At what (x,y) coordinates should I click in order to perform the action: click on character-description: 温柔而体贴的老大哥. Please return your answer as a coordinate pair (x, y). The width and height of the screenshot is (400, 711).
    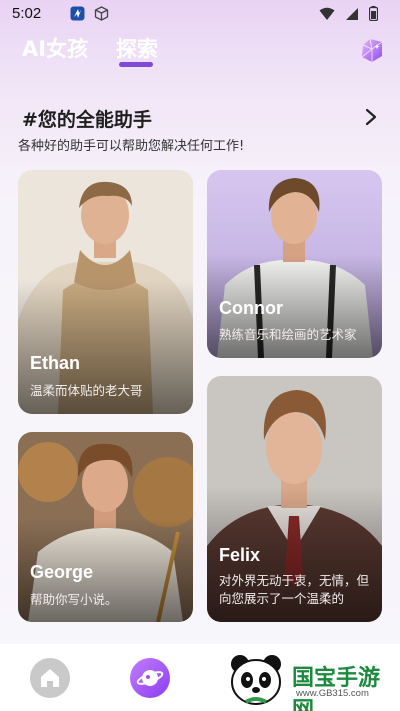
    Looking at the image, I should click on (86, 390).